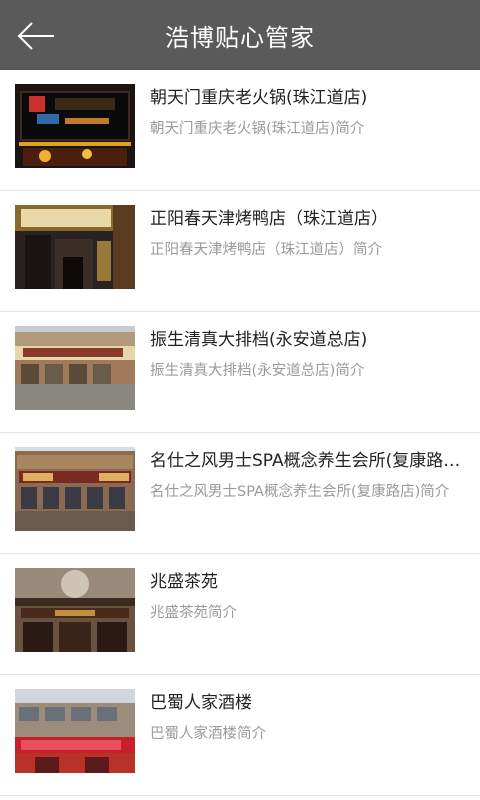 The width and height of the screenshot is (480, 800). I want to click on arrow-left-icon, so click(35, 36).